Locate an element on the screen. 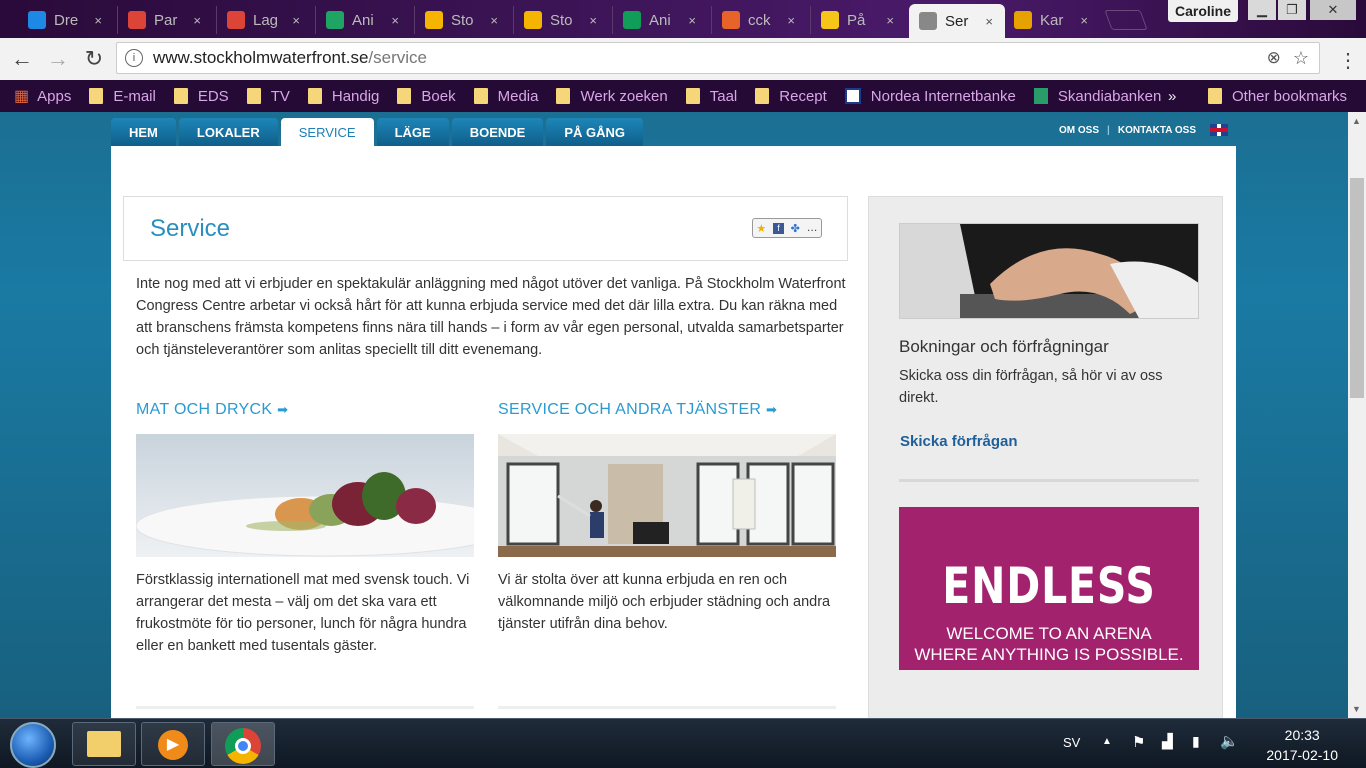 Image resolution: width=1366 pixels, height=768 pixels. site-nav-4: BOENDE is located at coordinates (497, 132).